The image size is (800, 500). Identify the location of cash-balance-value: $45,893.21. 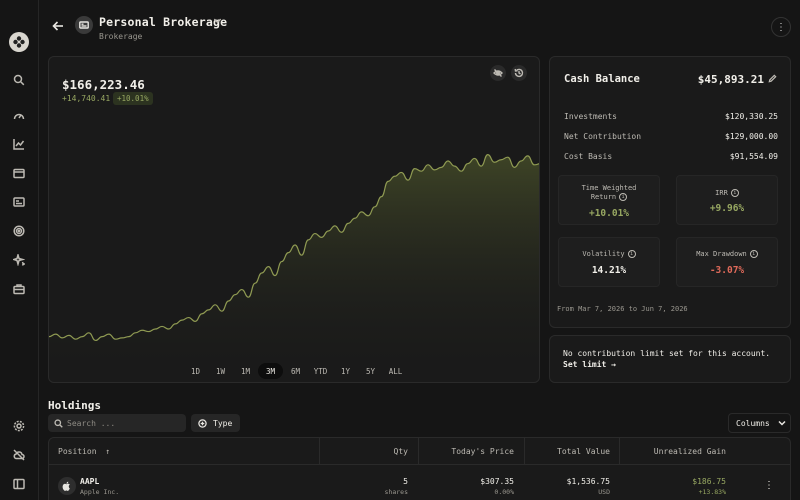
(730, 79).